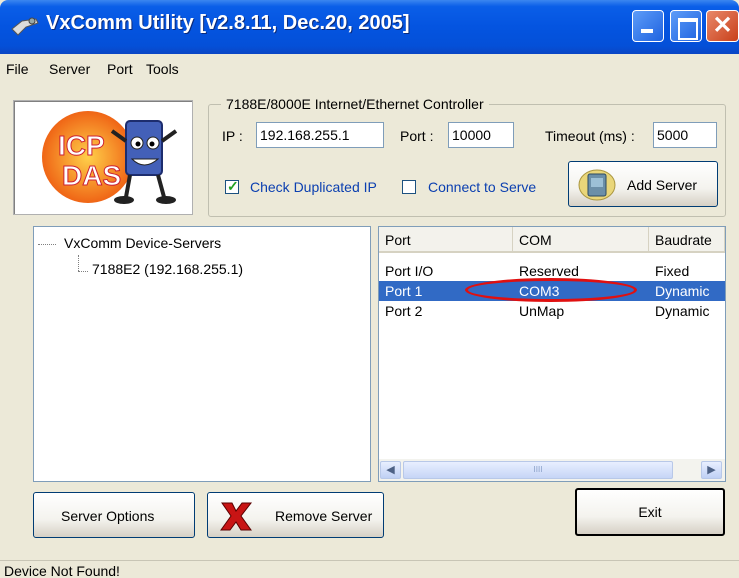 Image resolution: width=739 pixels, height=578 pixels. What do you see at coordinates (81, 145) in the screenshot?
I see `logo-text-icp: ICP` at bounding box center [81, 145].